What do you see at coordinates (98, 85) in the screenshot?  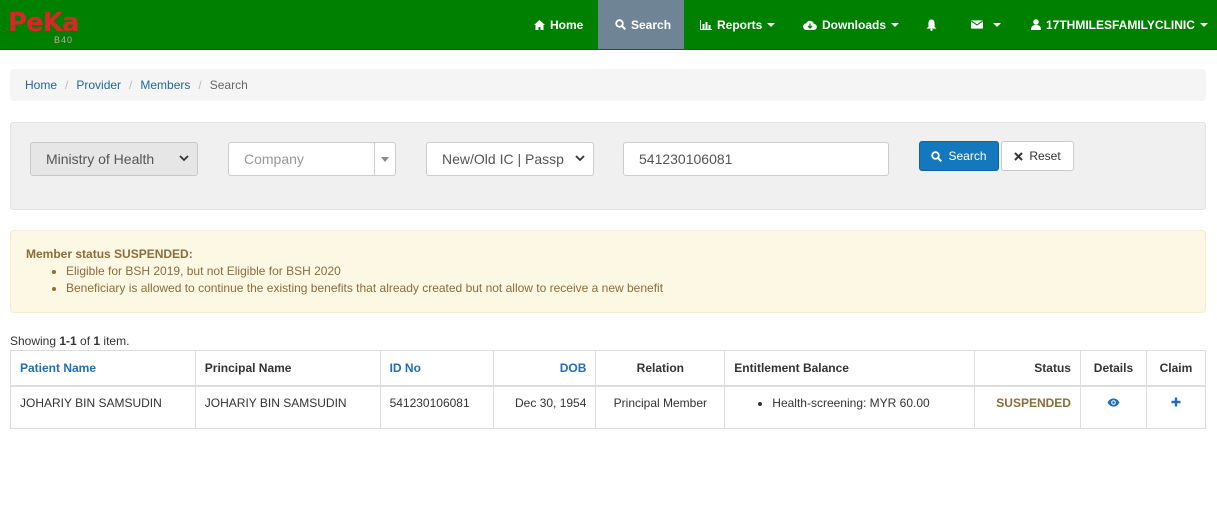 I see `breadcrumb-provider: Provider` at bounding box center [98, 85].